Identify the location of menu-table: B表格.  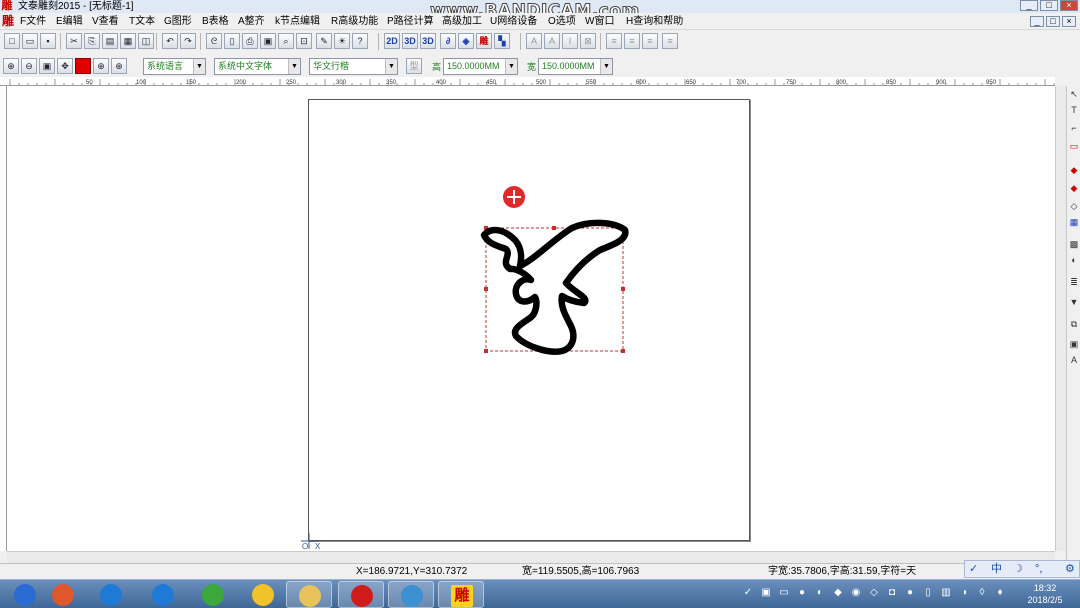
(215, 21).